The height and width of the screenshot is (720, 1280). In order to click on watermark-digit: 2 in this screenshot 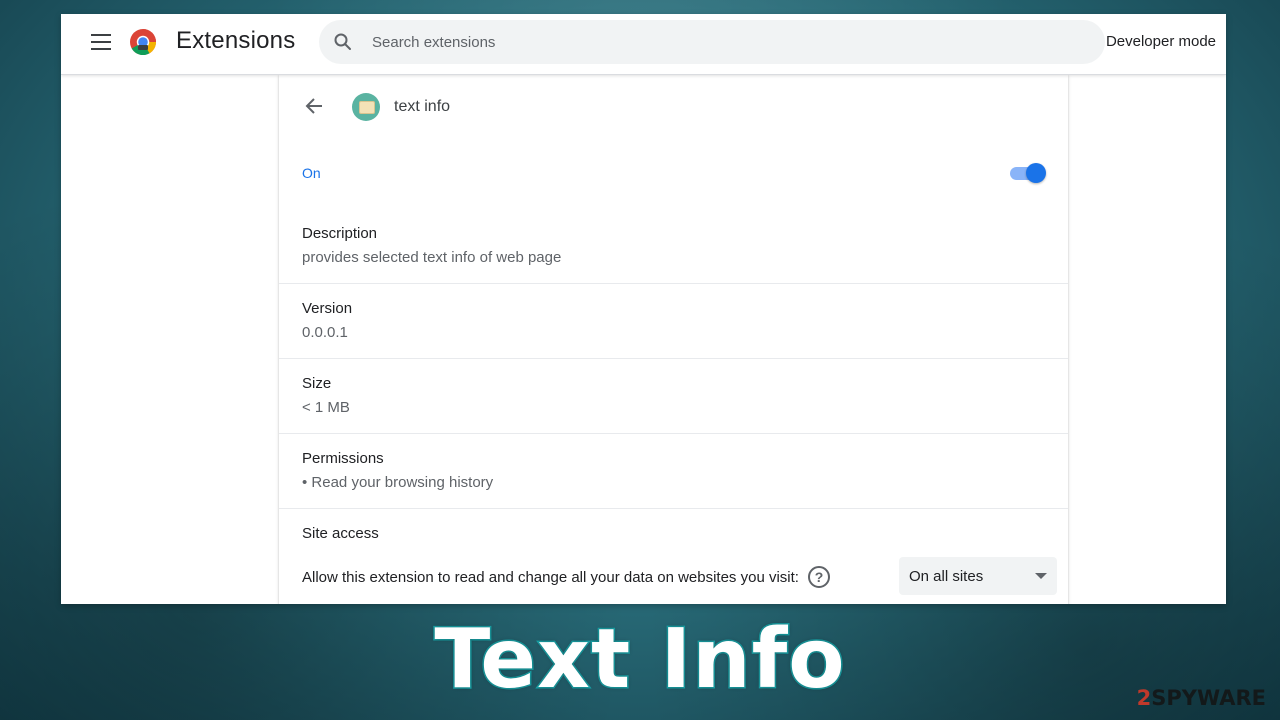, I will do `click(1144, 698)`.